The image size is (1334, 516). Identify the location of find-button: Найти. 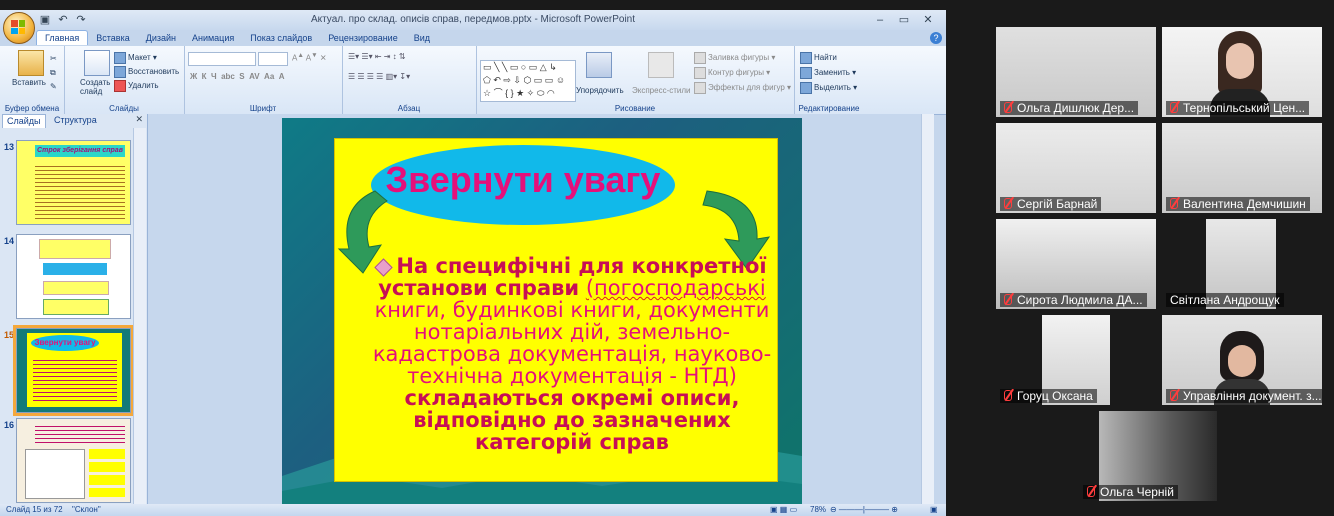
(818, 58).